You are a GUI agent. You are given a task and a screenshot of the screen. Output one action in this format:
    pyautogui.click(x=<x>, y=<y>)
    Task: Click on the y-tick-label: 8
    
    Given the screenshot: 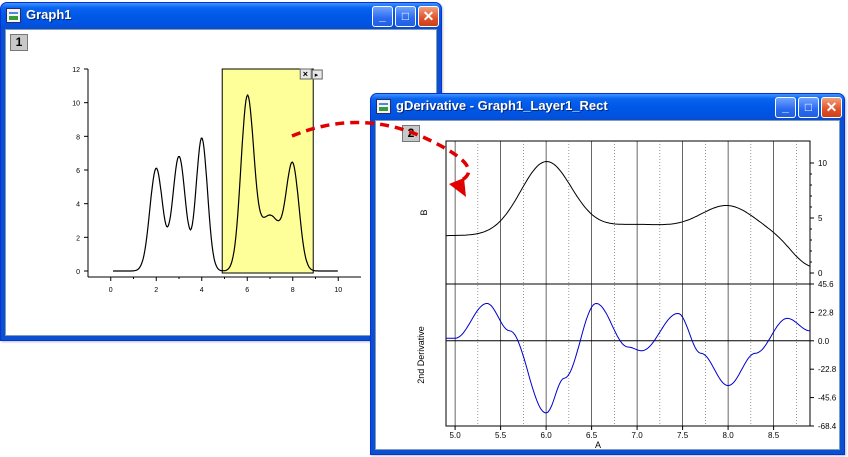 What is the action you would take?
    pyautogui.click(x=78, y=137)
    